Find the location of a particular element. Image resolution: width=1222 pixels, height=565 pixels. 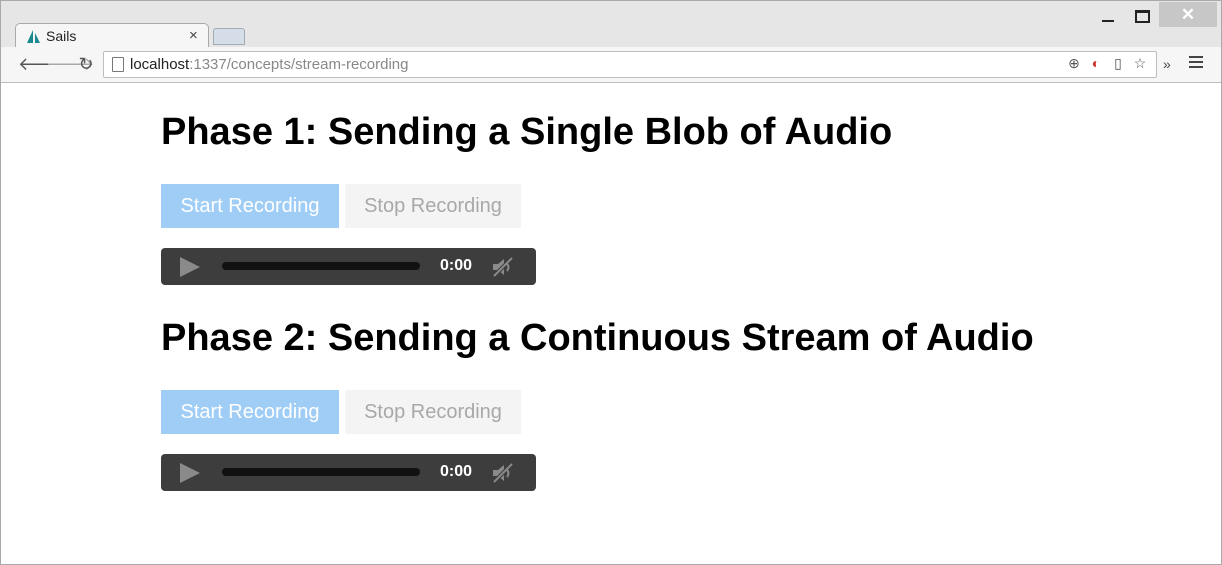

window-close-button: ✕ is located at coordinates (1188, 14).